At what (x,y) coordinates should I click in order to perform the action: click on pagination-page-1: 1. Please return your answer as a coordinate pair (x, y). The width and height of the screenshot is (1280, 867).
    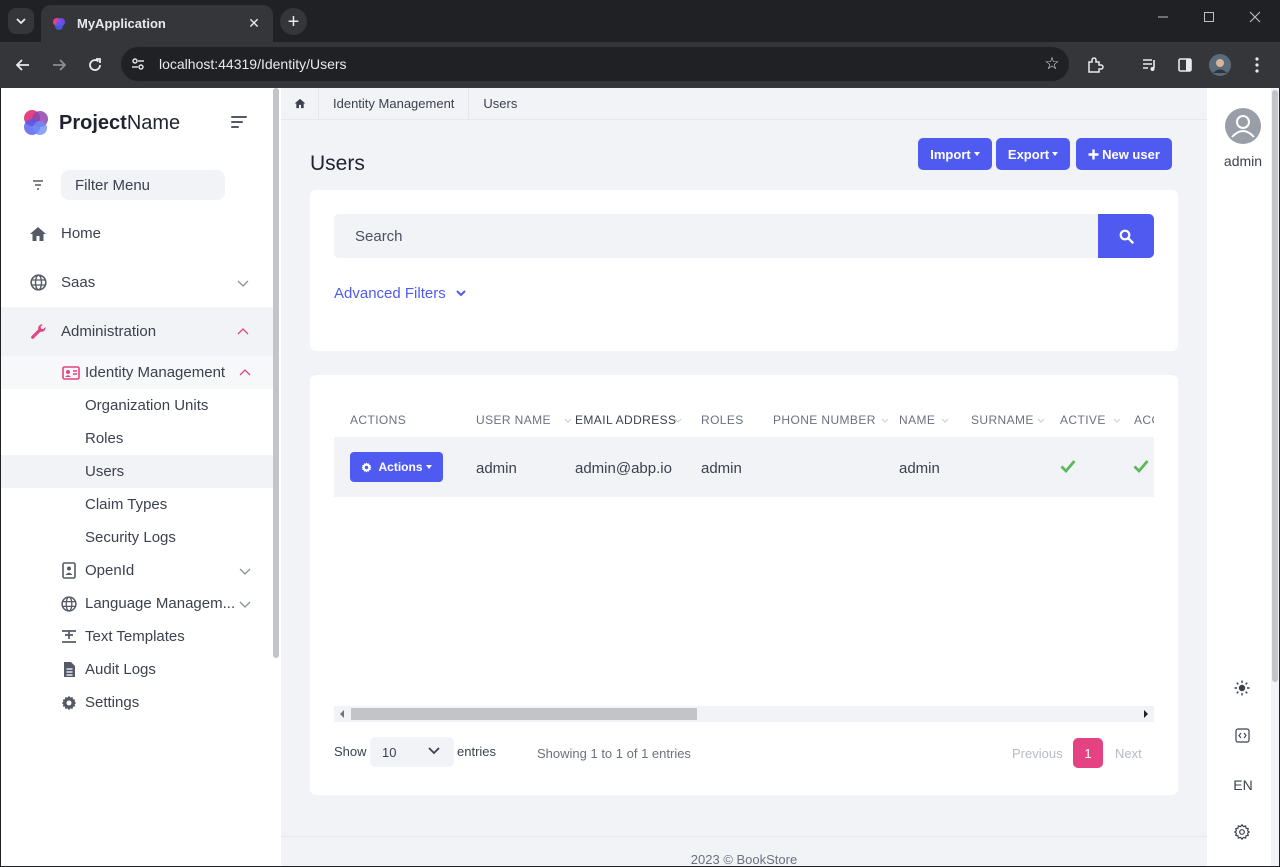
    Looking at the image, I should click on (1088, 753).